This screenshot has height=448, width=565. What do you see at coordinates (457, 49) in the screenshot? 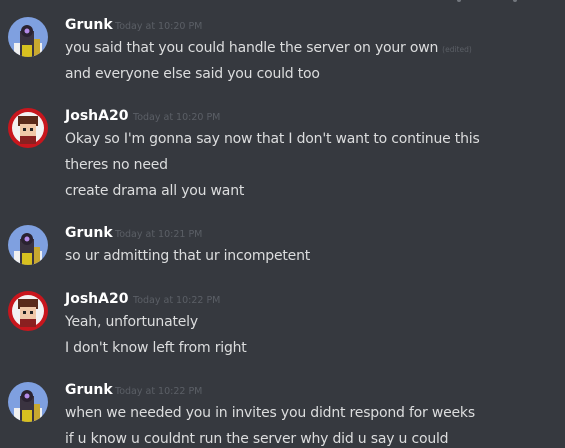
I see `edited-tag: (edited)` at bounding box center [457, 49].